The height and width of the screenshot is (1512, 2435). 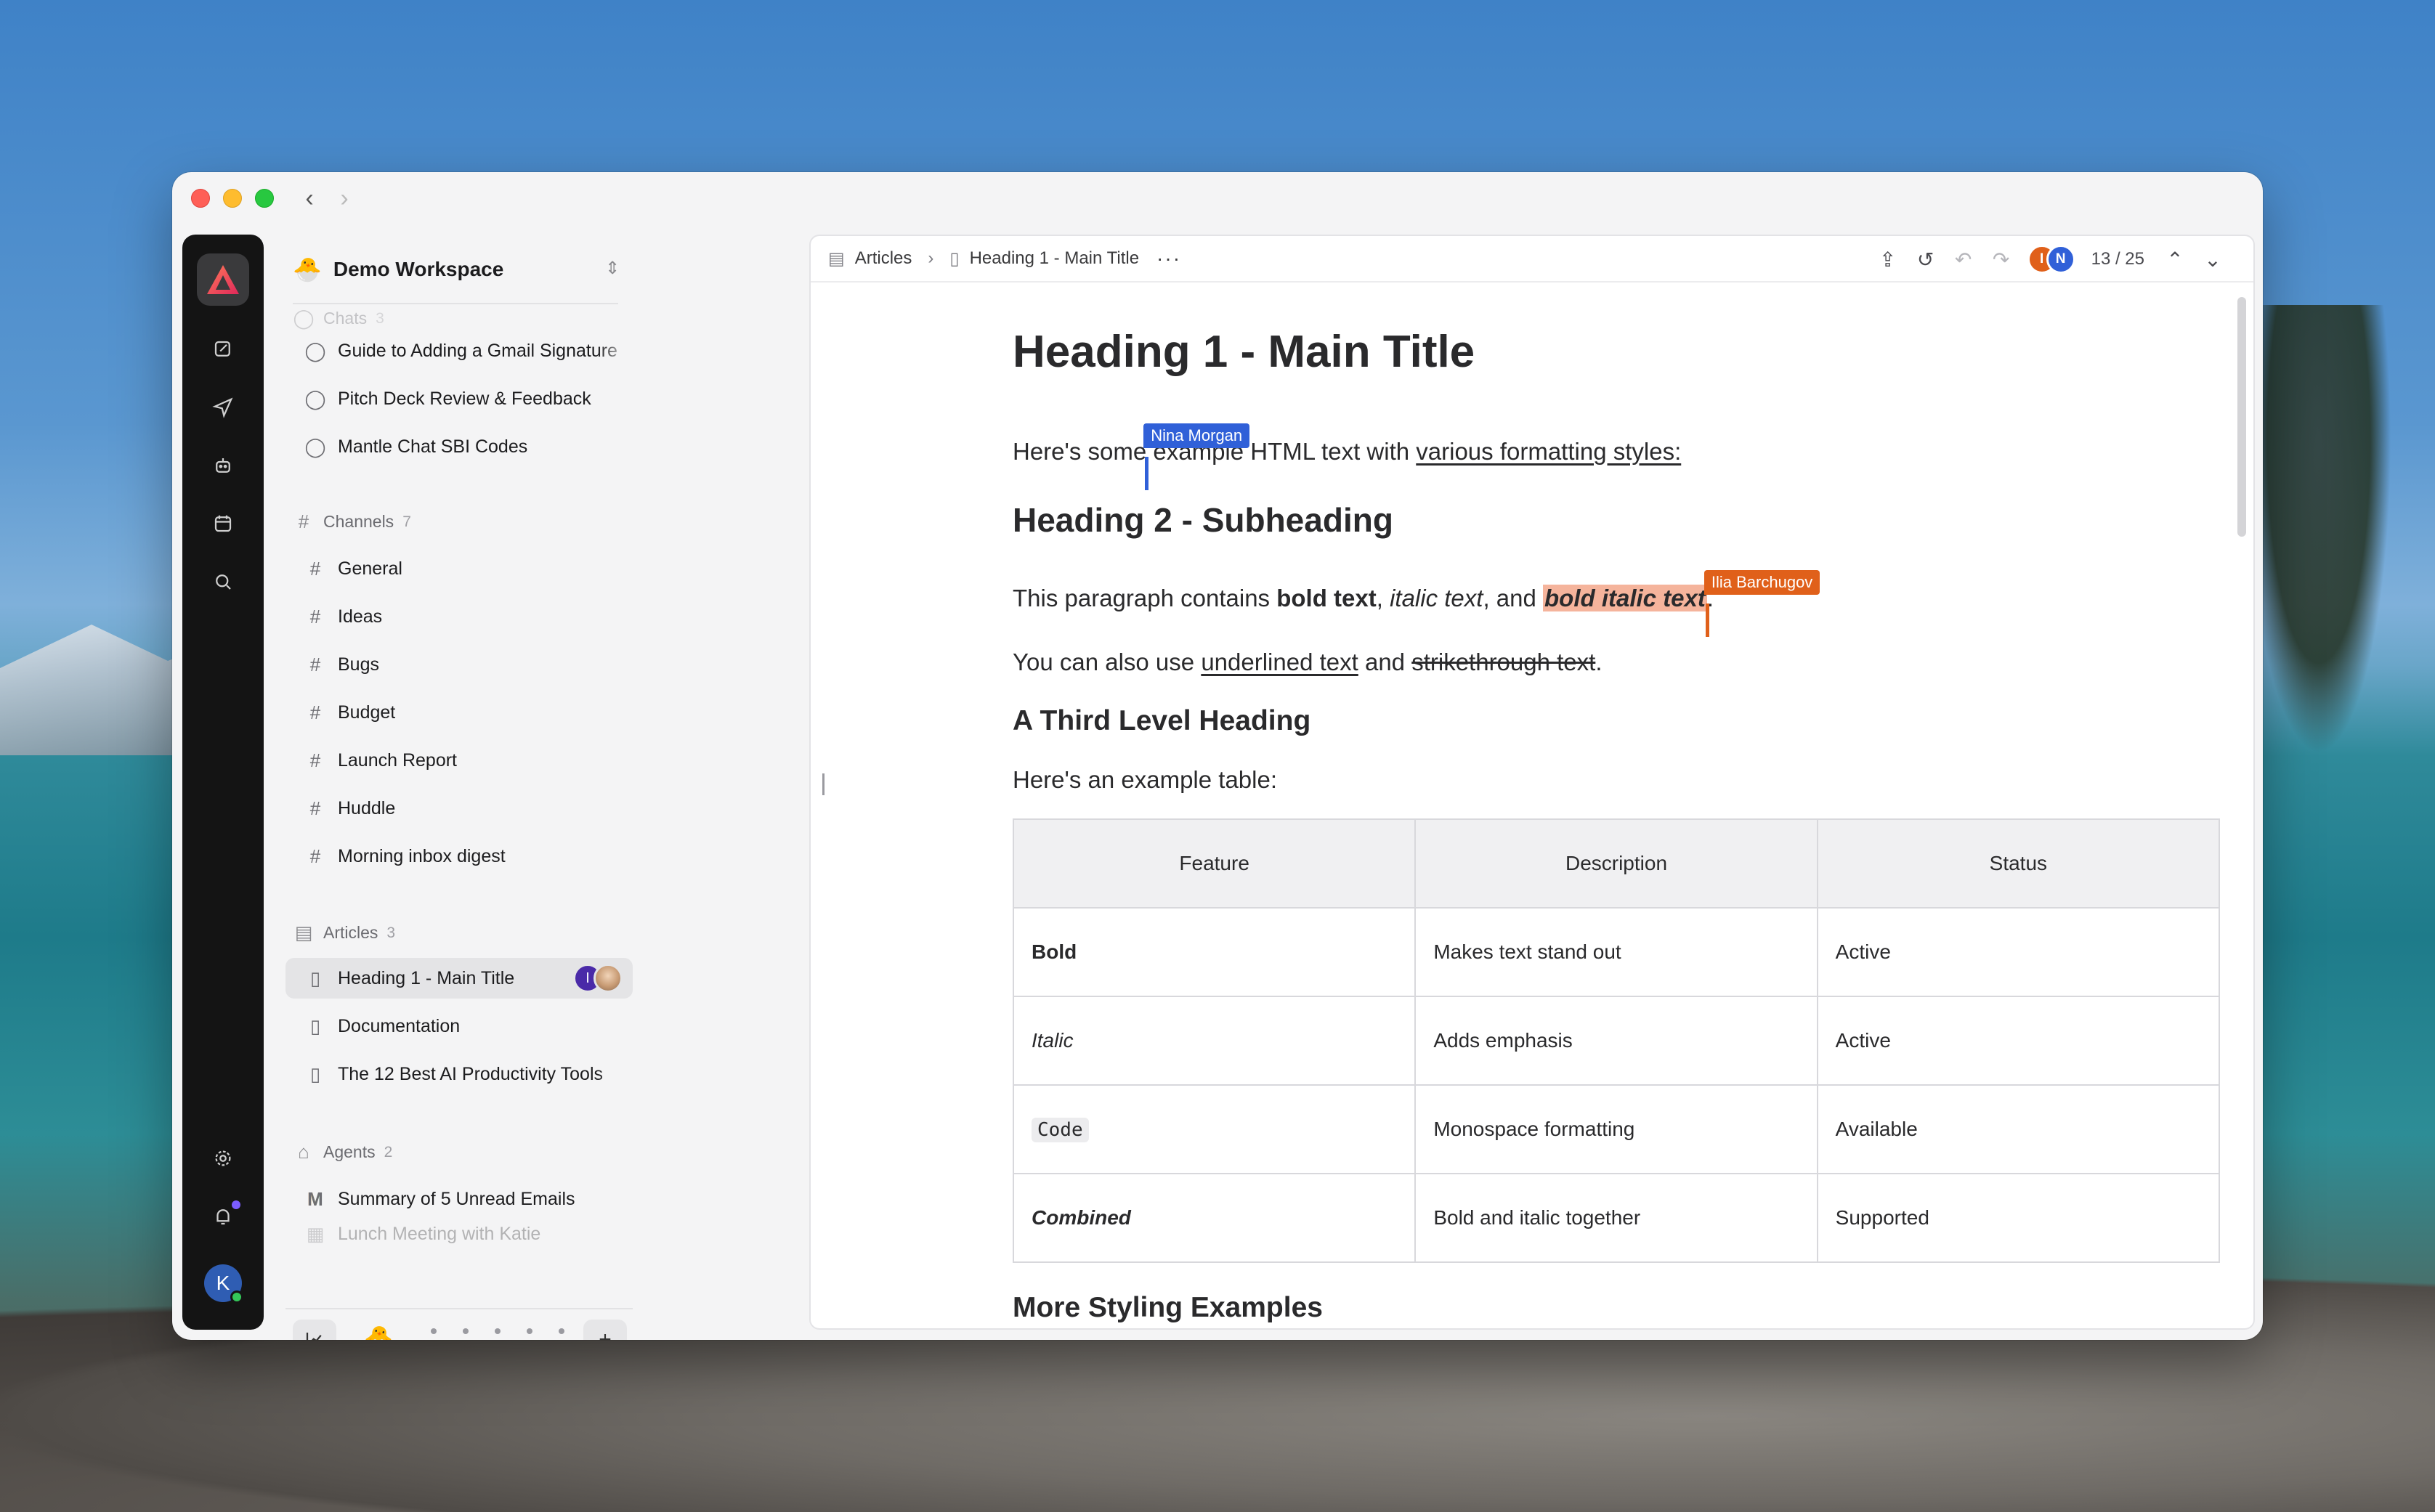 I want to click on section-chats: ◯ Chats 3, so click(x=338, y=318).